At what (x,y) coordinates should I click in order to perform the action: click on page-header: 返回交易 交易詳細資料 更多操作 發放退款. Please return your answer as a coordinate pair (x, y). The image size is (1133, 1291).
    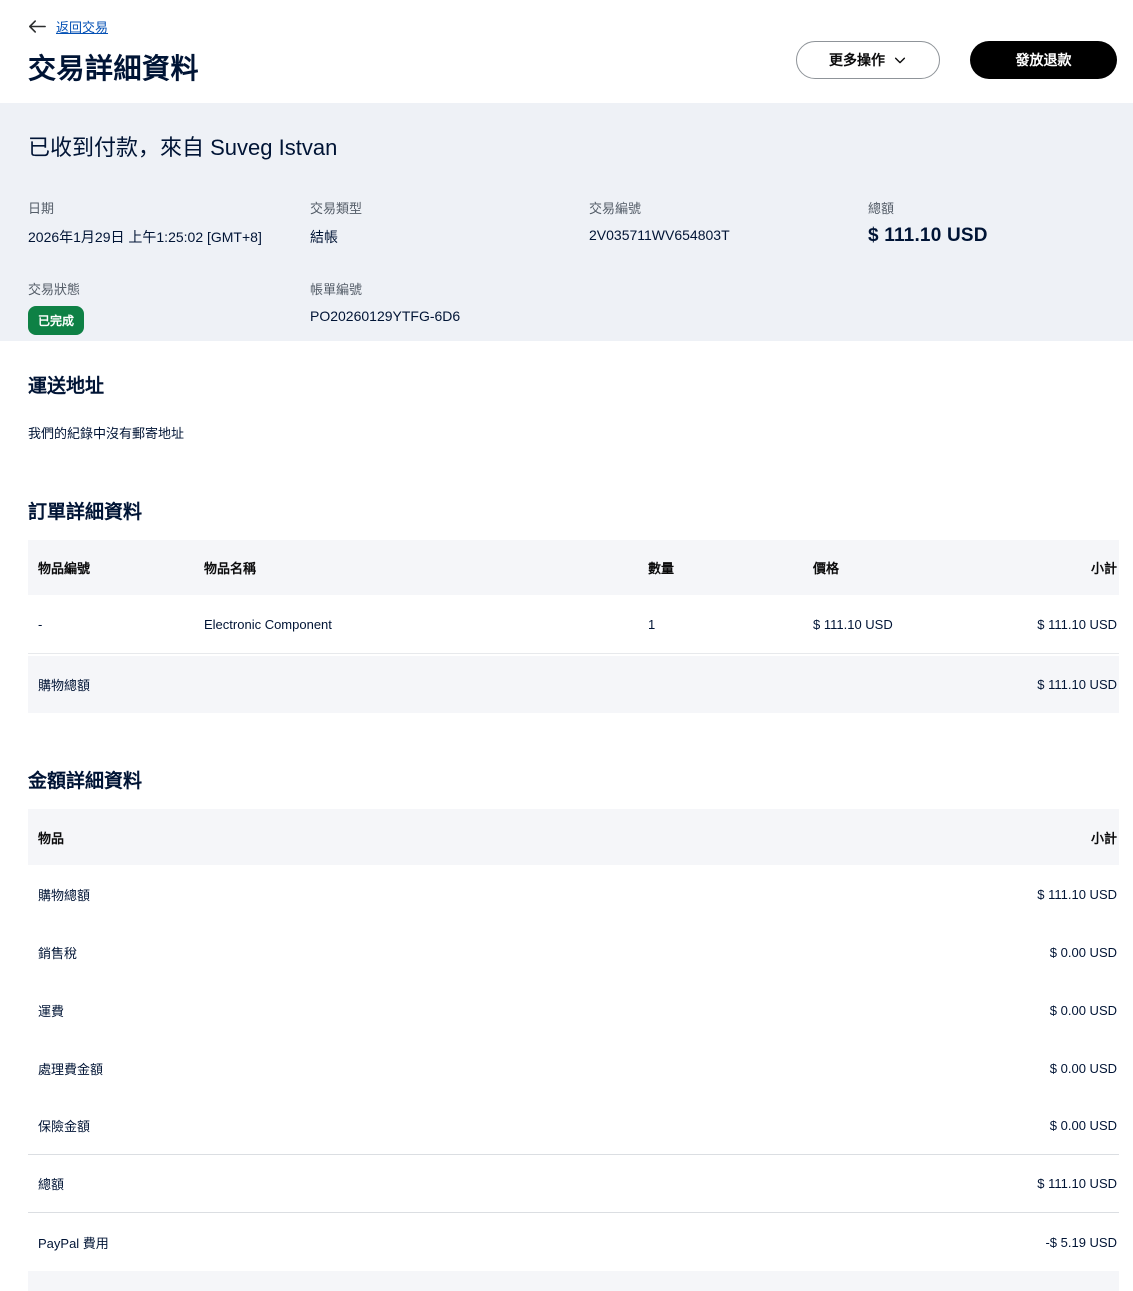
    Looking at the image, I should click on (566, 51).